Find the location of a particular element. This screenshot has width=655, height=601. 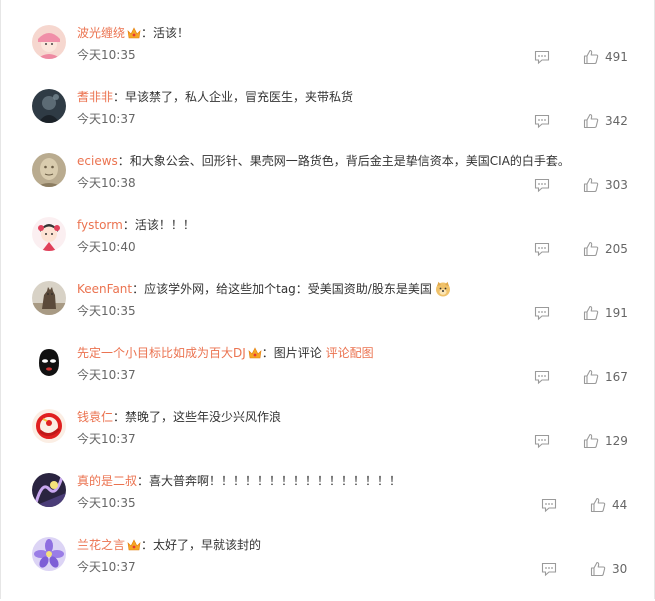

like-count: 129 is located at coordinates (616, 441).